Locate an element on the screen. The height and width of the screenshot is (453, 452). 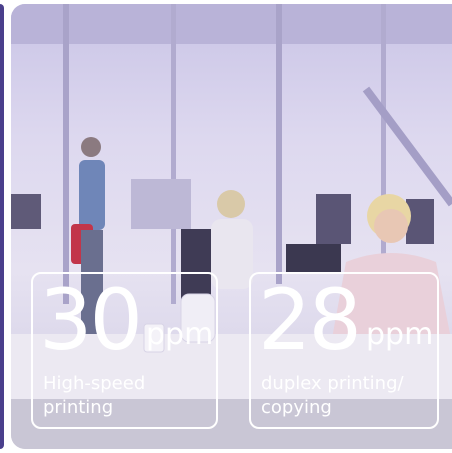
stat-description-line: High-speed is located at coordinates (94, 383).